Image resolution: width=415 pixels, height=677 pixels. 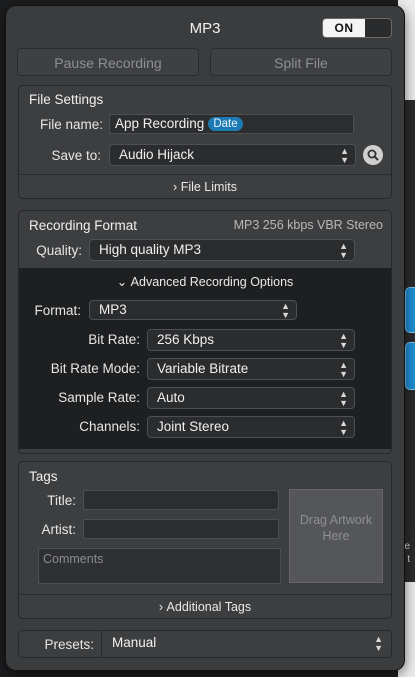 I want to click on artwork-drop-zone: Drag Artwork Here, so click(x=336, y=536).